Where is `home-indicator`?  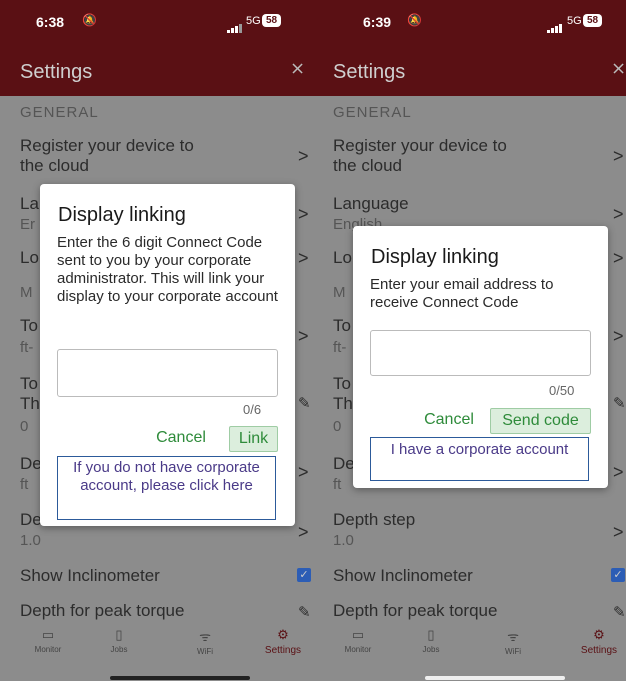 home-indicator is located at coordinates (495, 678).